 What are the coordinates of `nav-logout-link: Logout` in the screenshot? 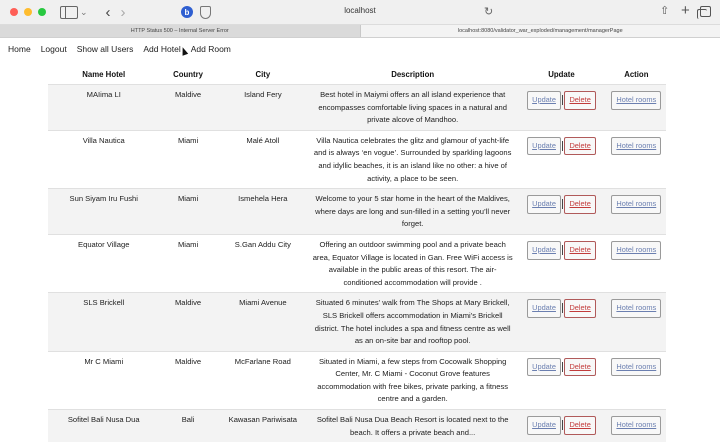 It's located at (54, 49).